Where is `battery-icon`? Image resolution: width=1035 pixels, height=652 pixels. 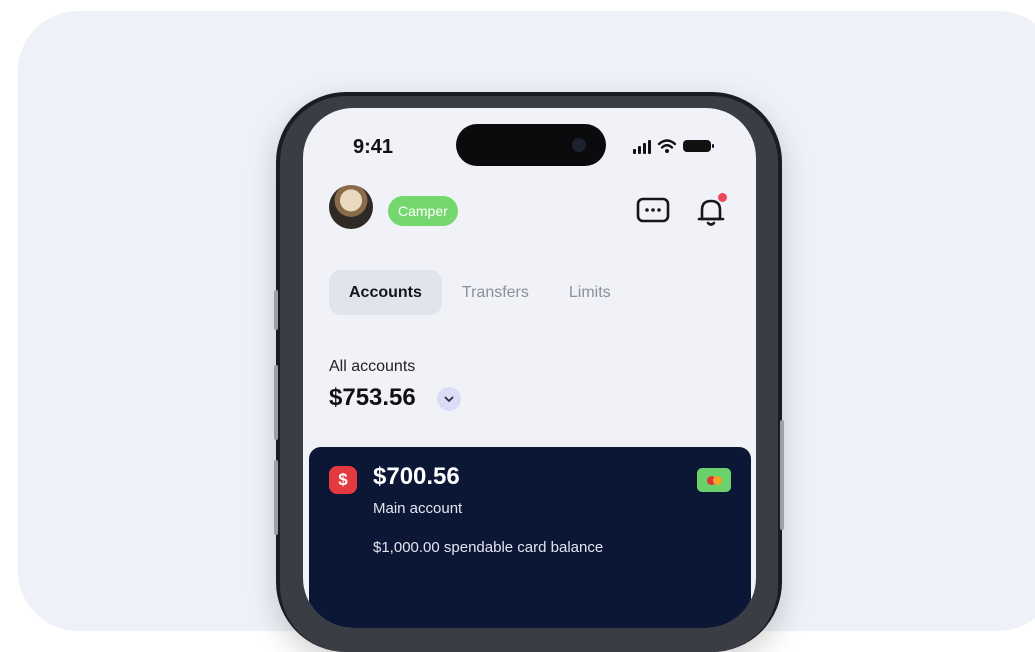
battery-icon is located at coordinates (698, 146).